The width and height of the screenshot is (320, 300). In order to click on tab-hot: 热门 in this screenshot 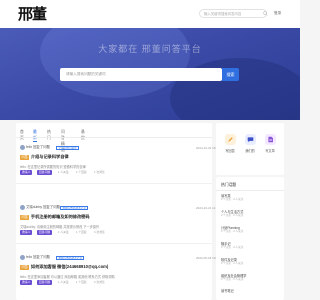, I will do `click(49, 135)`.